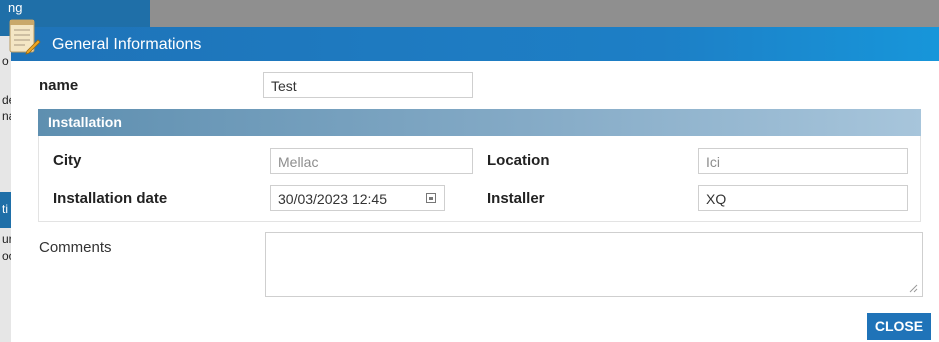  I want to click on notepad-icon, so click(25, 37).